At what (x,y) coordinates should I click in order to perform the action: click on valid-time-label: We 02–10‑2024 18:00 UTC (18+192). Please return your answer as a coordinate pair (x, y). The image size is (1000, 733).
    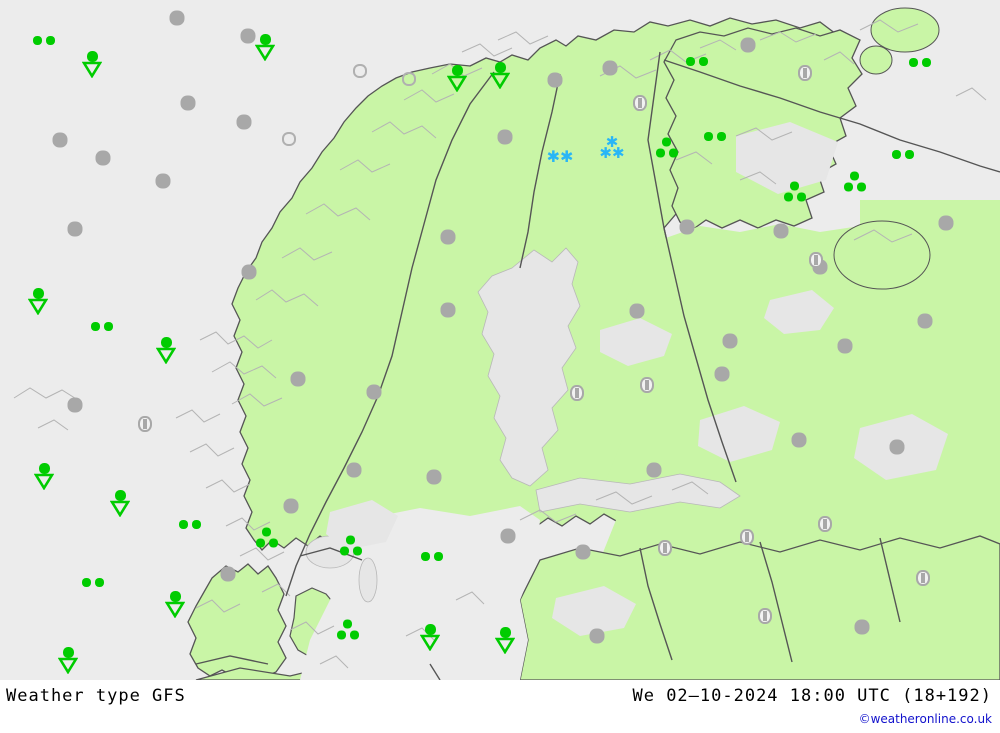
    Looking at the image, I should click on (812, 696).